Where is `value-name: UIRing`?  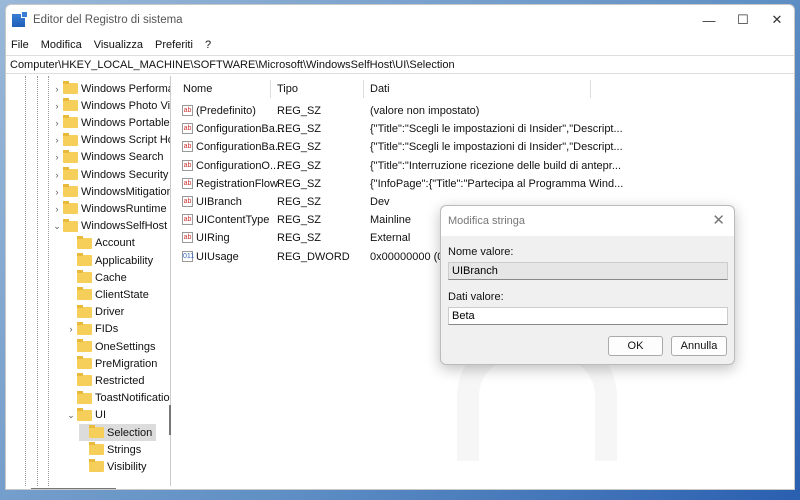
value-name: UIRing is located at coordinates (213, 238).